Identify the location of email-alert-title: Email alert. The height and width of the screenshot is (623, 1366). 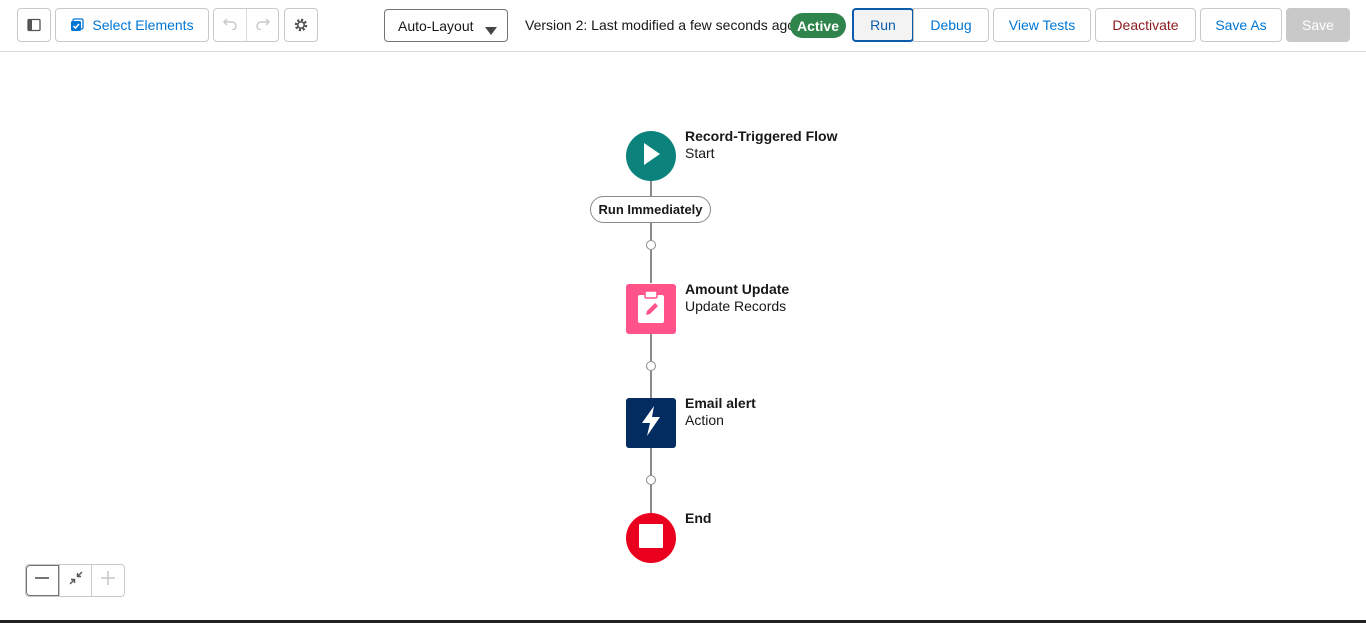
(720, 403).